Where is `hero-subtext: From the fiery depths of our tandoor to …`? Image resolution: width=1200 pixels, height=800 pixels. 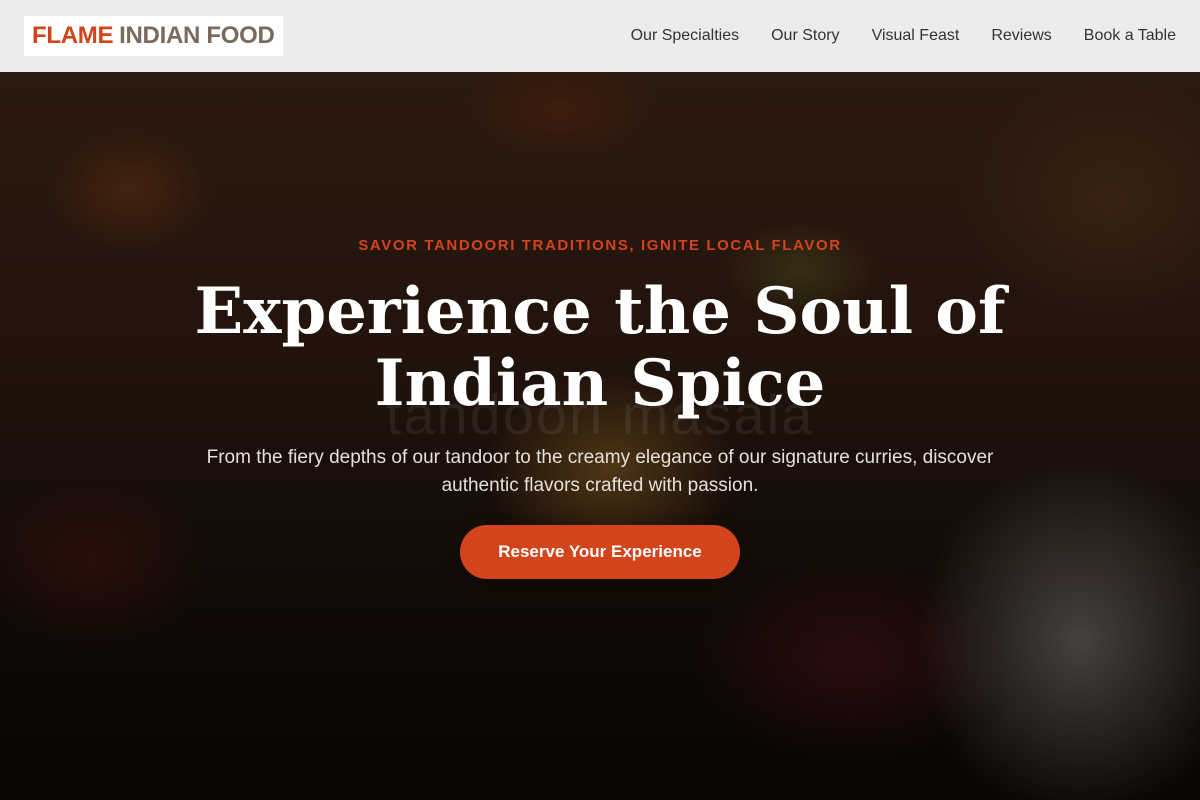 hero-subtext: From the fiery depths of our tandoor to … is located at coordinates (600, 471).